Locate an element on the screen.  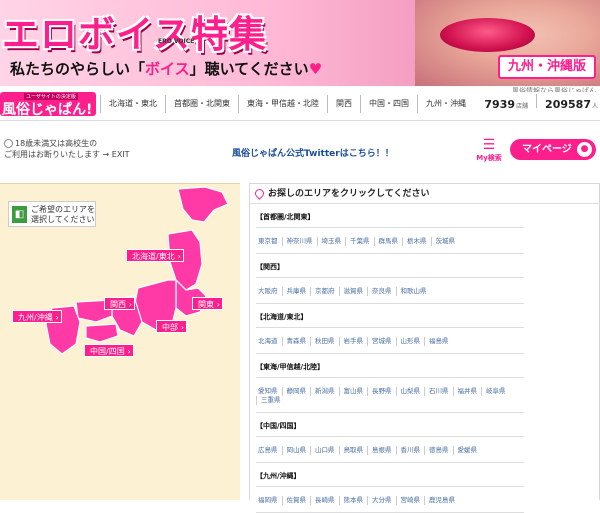
prefecture-link: 茨城県 is located at coordinates (445, 241).